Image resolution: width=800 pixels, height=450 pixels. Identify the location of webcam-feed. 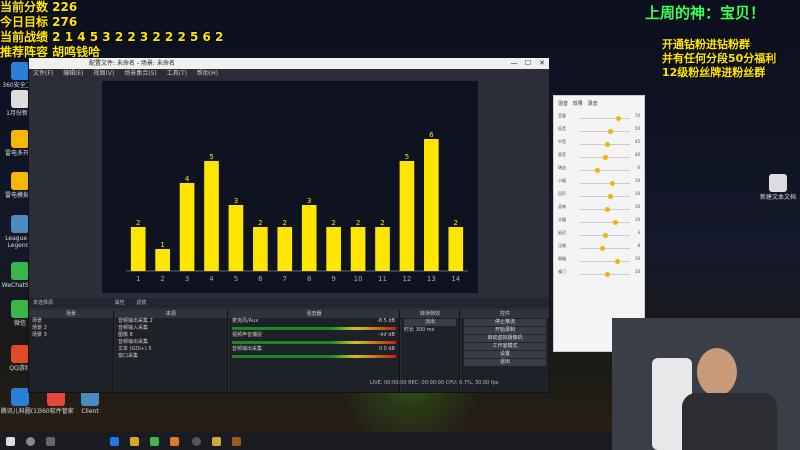
(706, 384).